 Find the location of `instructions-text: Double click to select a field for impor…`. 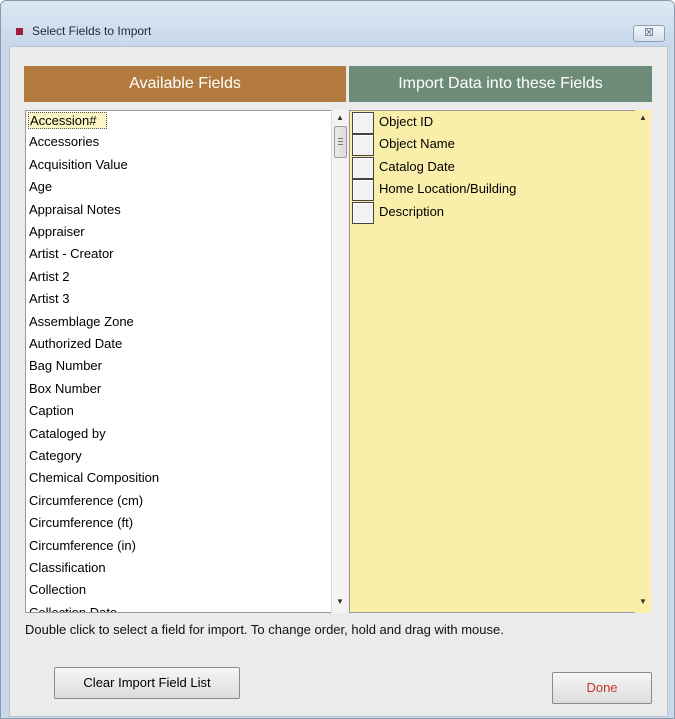

instructions-text: Double click to select a field for impor… is located at coordinates (264, 629).